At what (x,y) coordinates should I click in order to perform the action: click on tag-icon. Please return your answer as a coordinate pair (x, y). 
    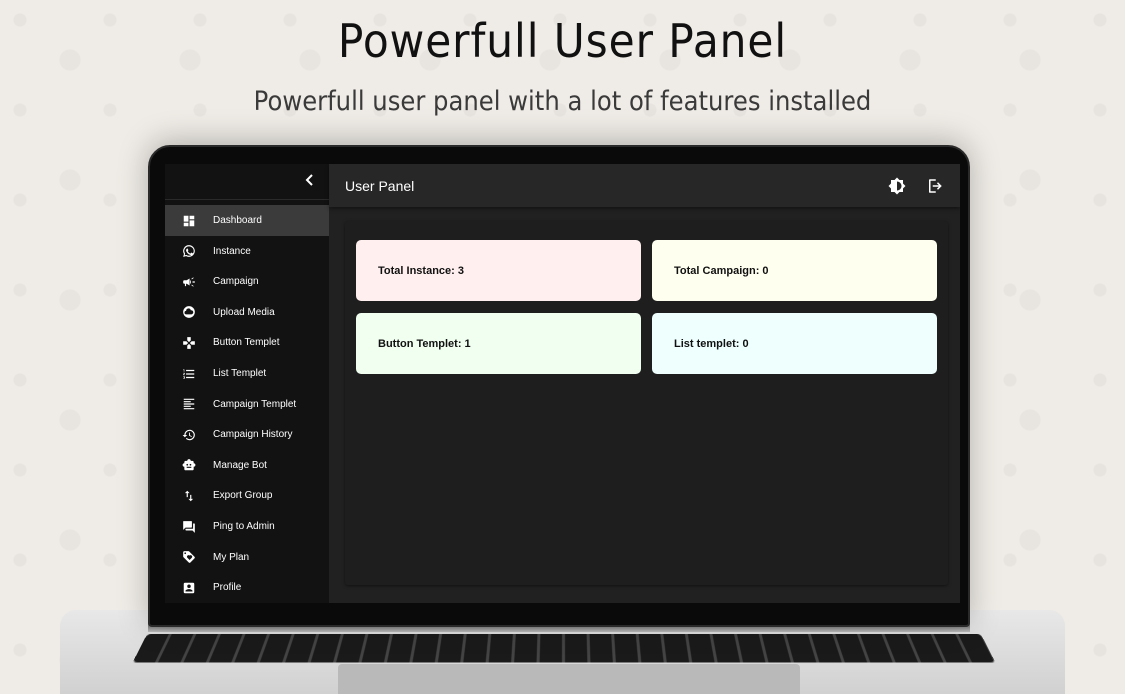
    Looking at the image, I should click on (189, 557).